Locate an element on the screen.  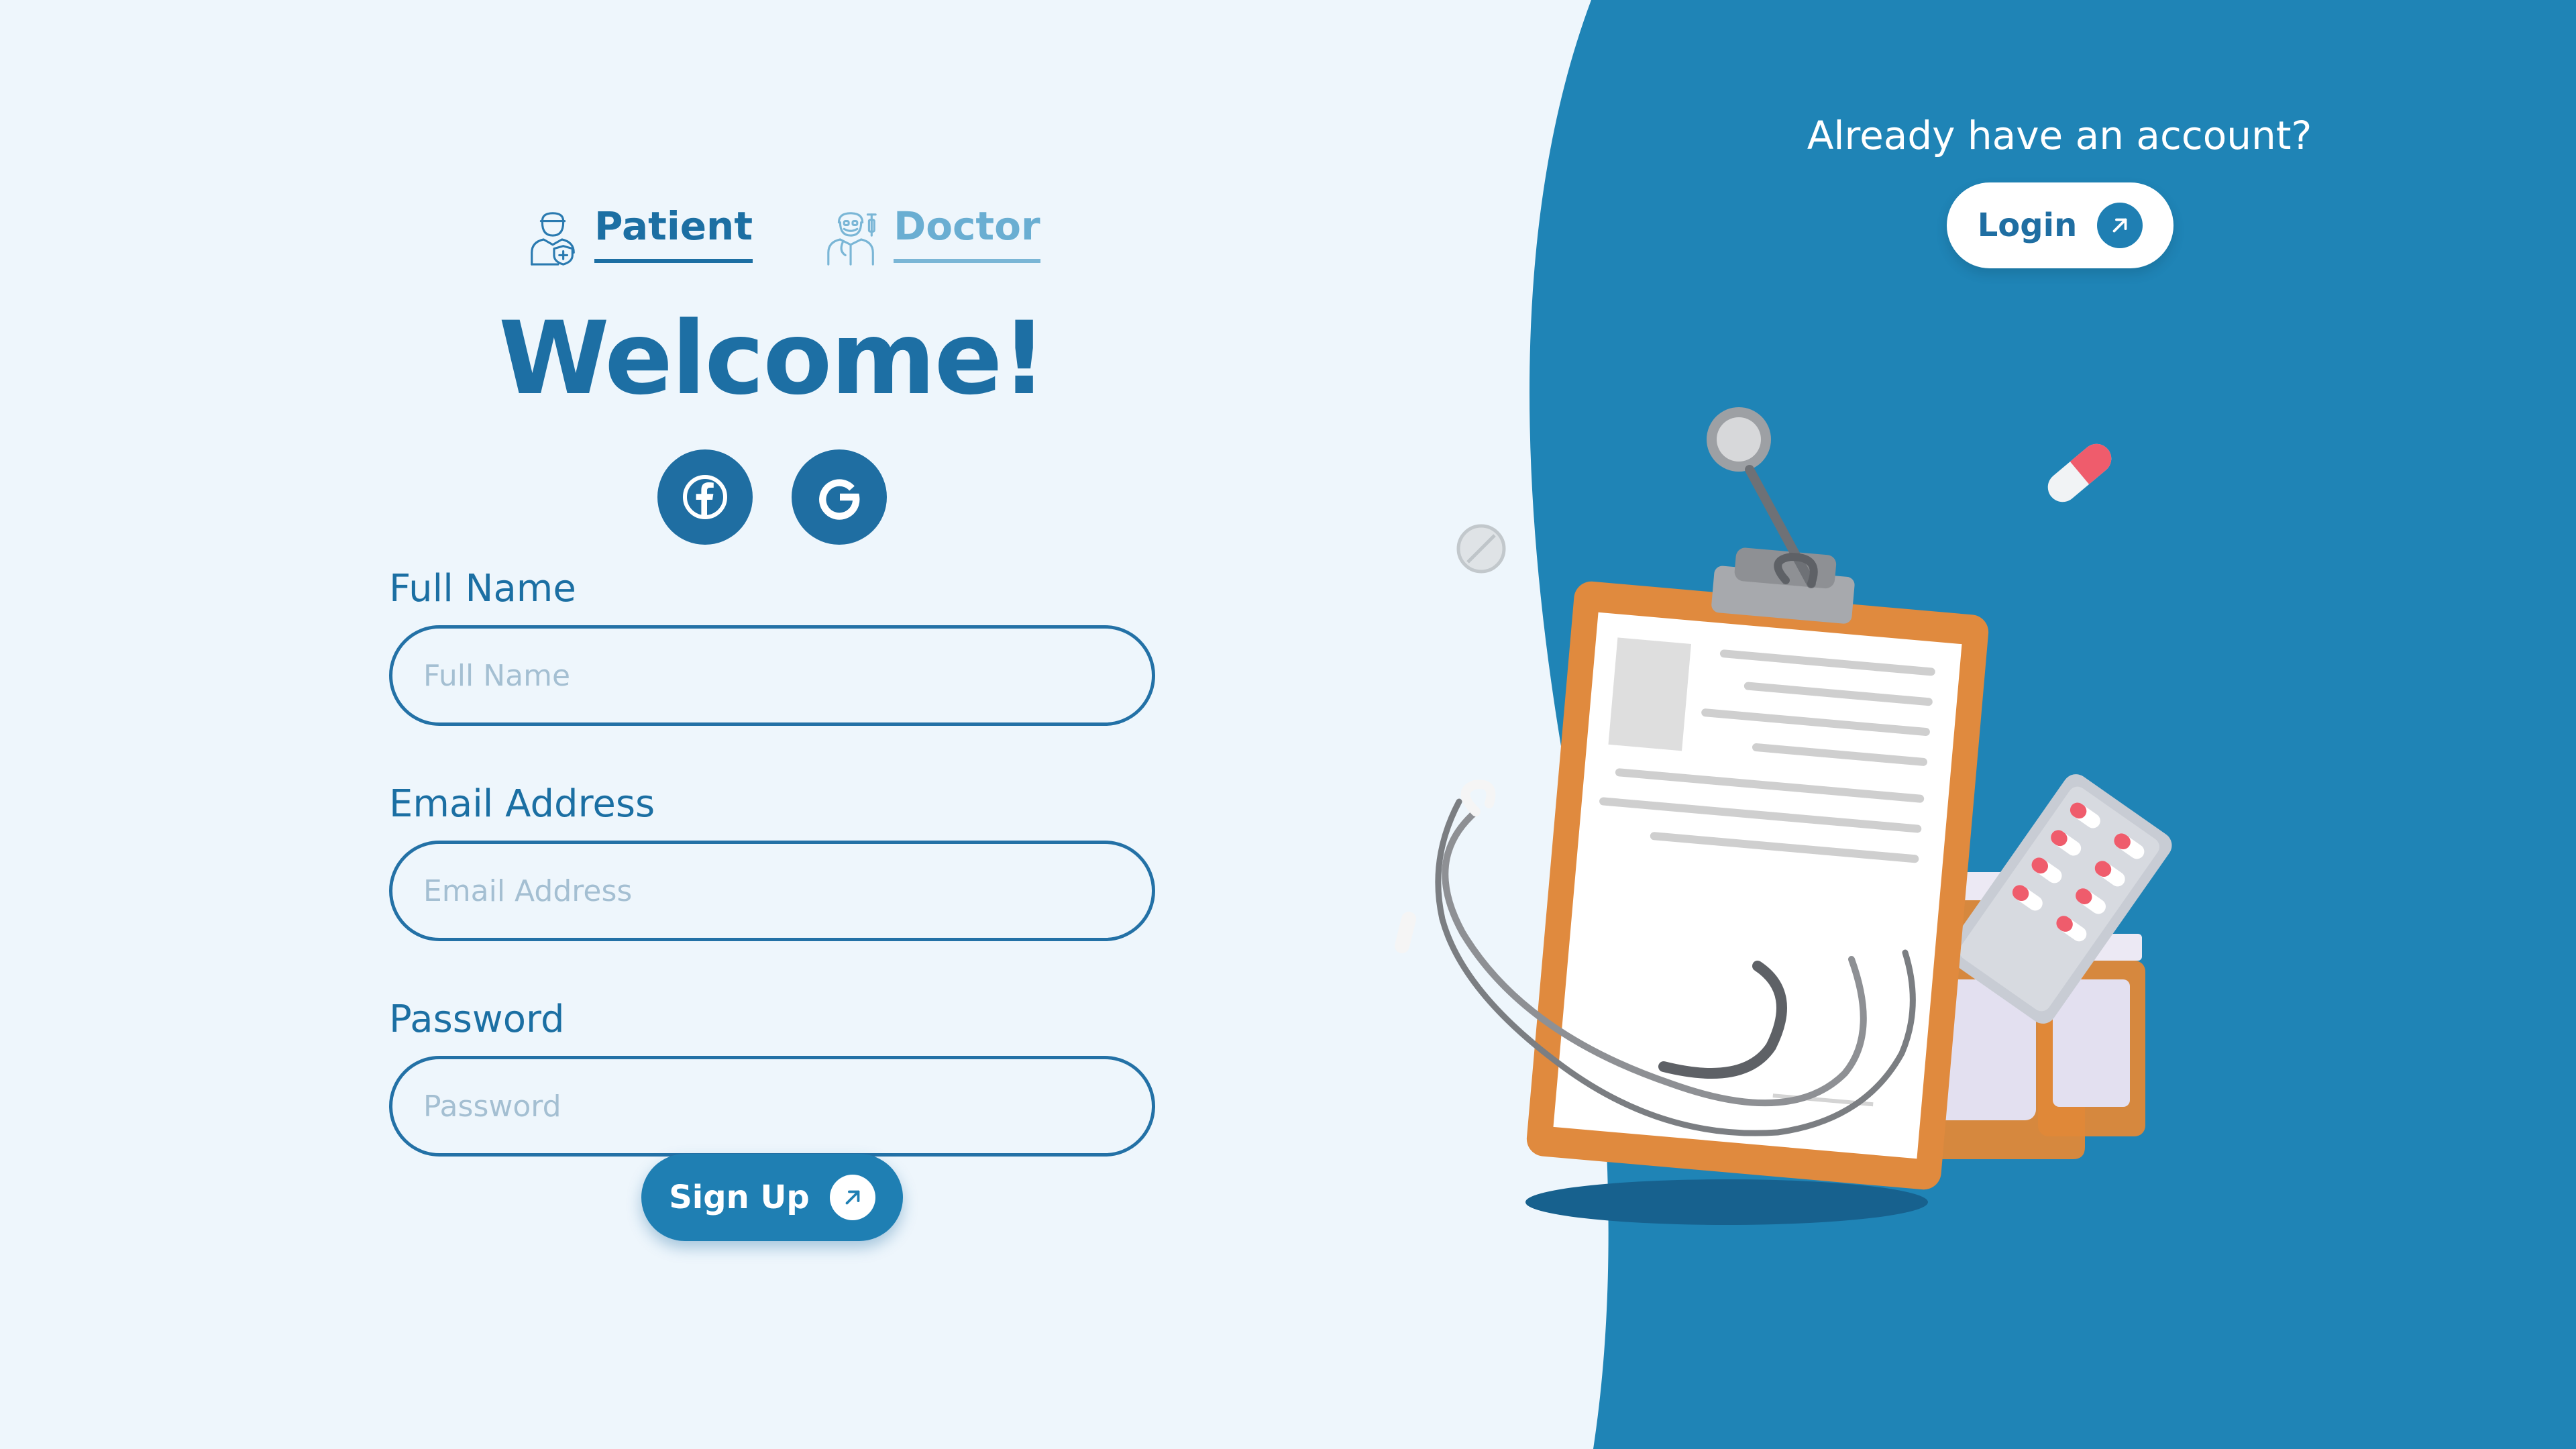
patient-icon is located at coordinates (553, 239).